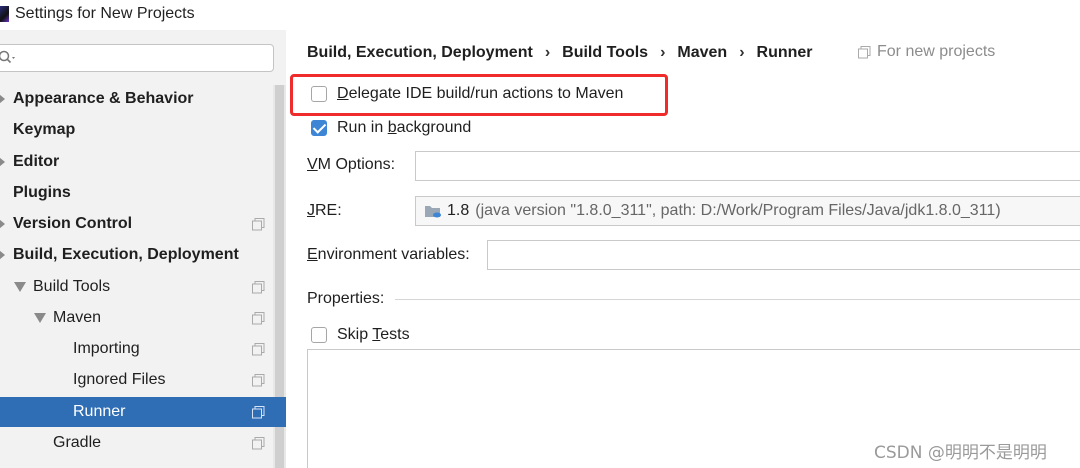 The width and height of the screenshot is (1080, 468). Describe the element at coordinates (73, 223) in the screenshot. I see `sidebar-item-label: Version Control` at that location.